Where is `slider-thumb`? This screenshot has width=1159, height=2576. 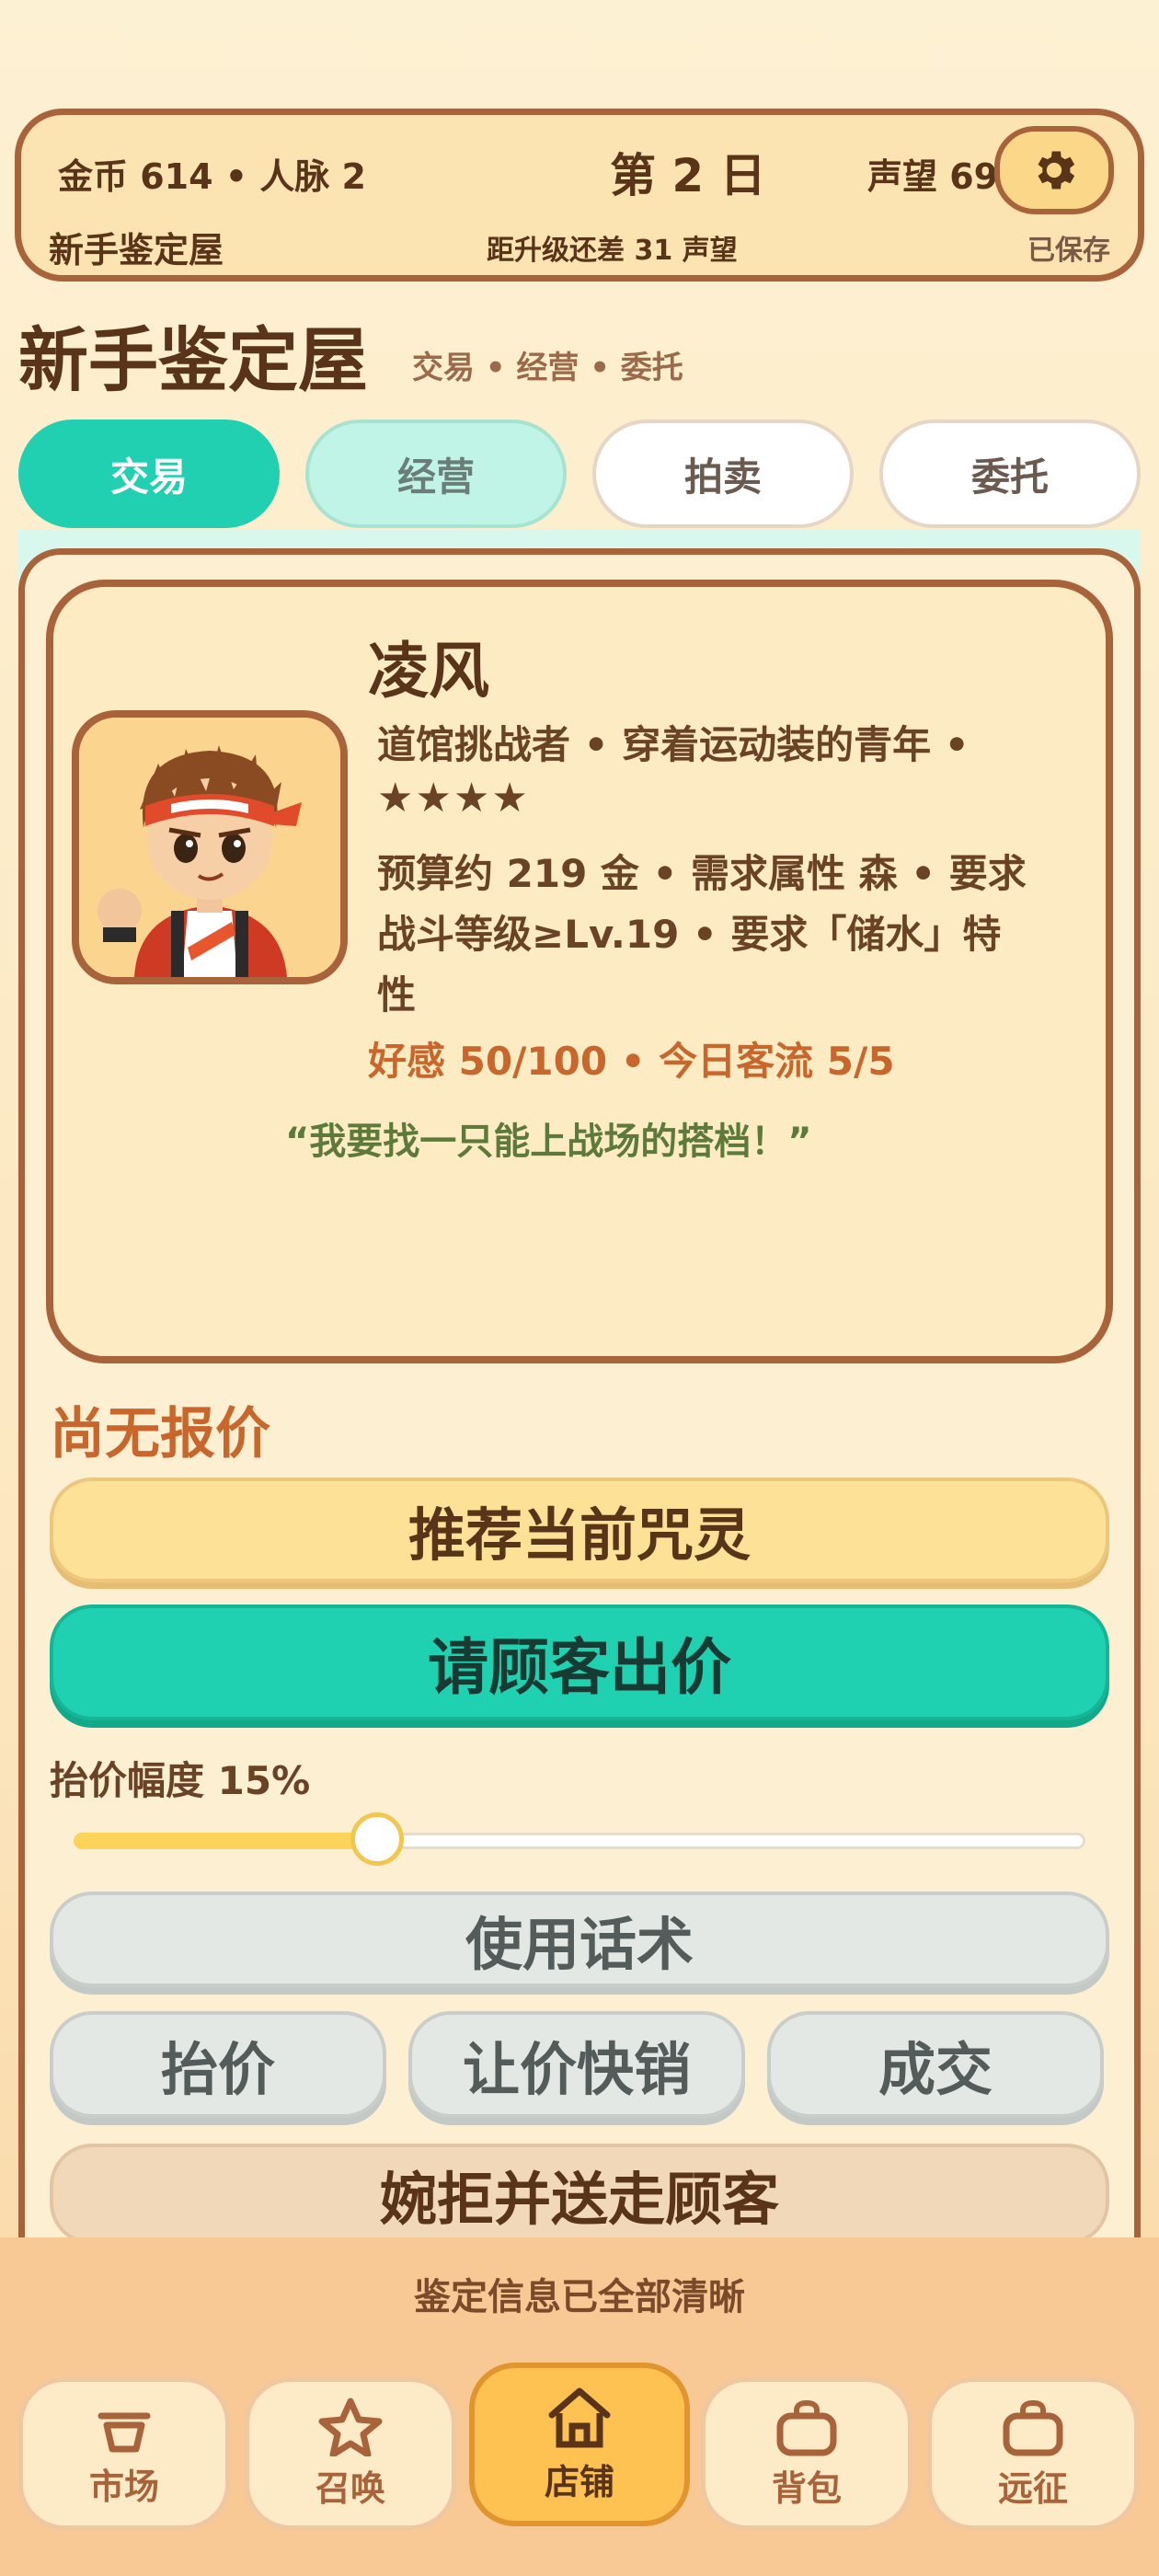 slider-thumb is located at coordinates (377, 1839).